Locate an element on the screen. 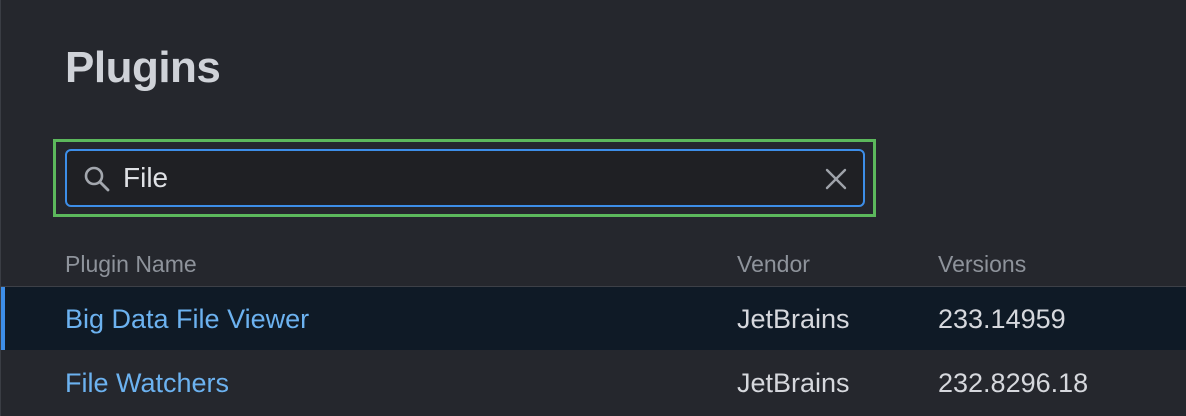 The width and height of the screenshot is (1186, 416). page-title: Plugins is located at coordinates (143, 67).